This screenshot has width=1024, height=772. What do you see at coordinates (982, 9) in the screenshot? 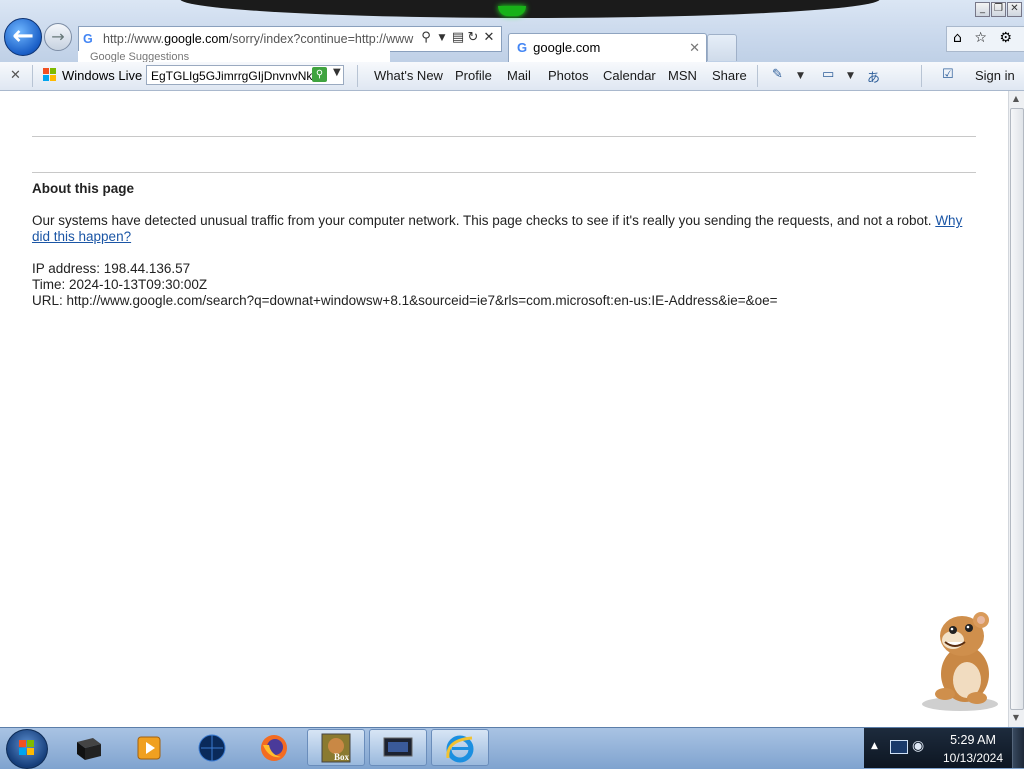
I see `minimize-icon: _` at bounding box center [982, 9].